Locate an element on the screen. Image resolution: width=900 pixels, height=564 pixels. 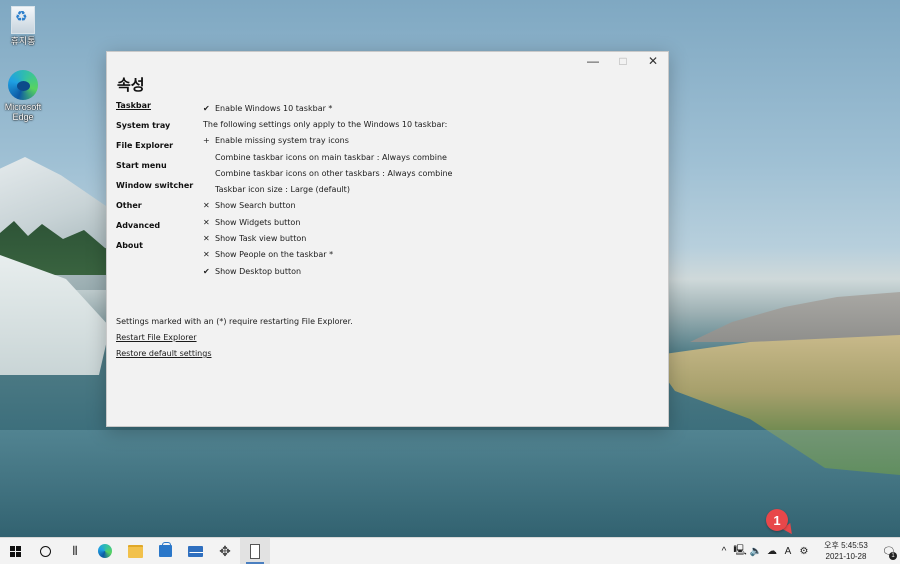
desktop-icon-label: Microsoft Edge is located at coordinates (23, 112).